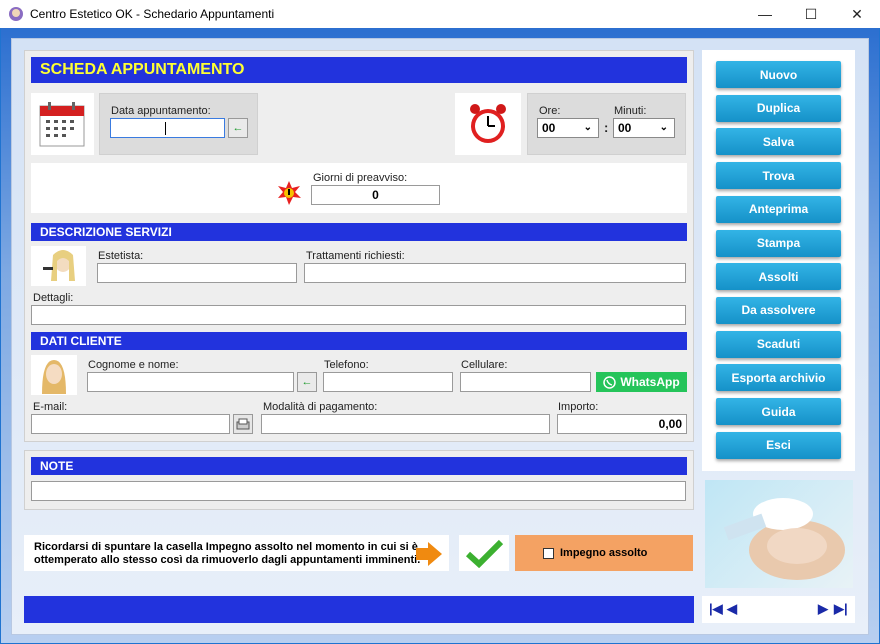  I want to click on nome-arrow-icon: ←, so click(307, 382).